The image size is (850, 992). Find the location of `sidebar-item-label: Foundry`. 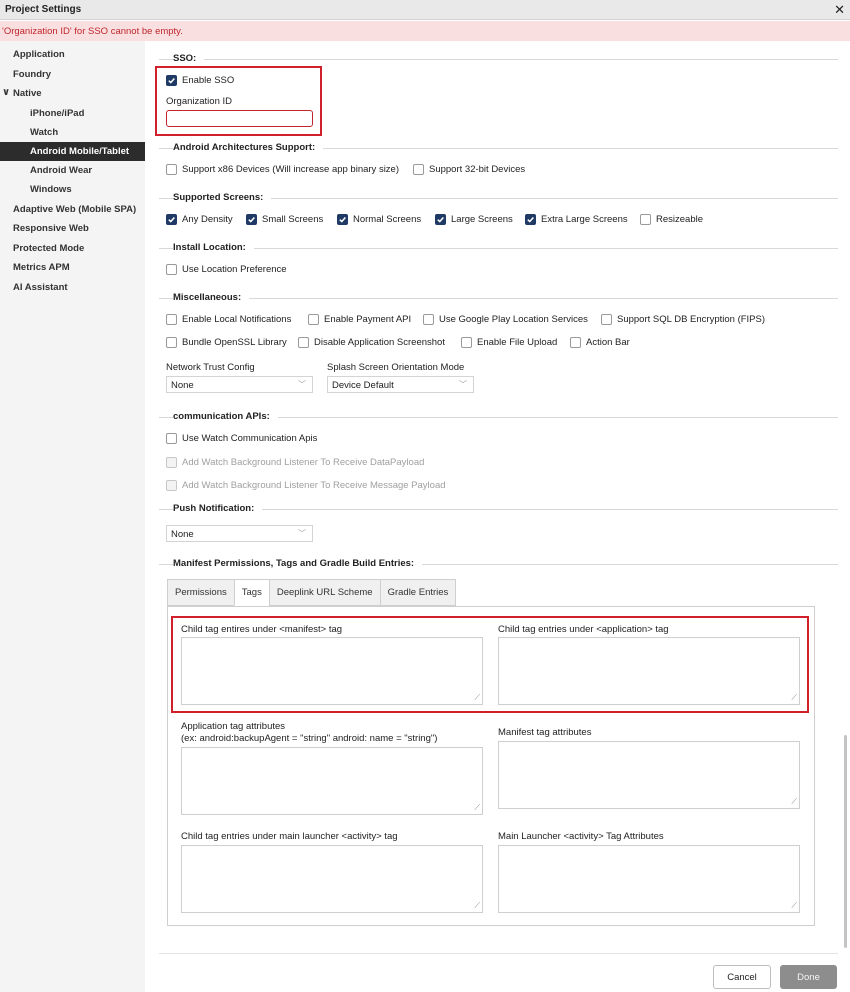

sidebar-item-label: Foundry is located at coordinates (32, 74).